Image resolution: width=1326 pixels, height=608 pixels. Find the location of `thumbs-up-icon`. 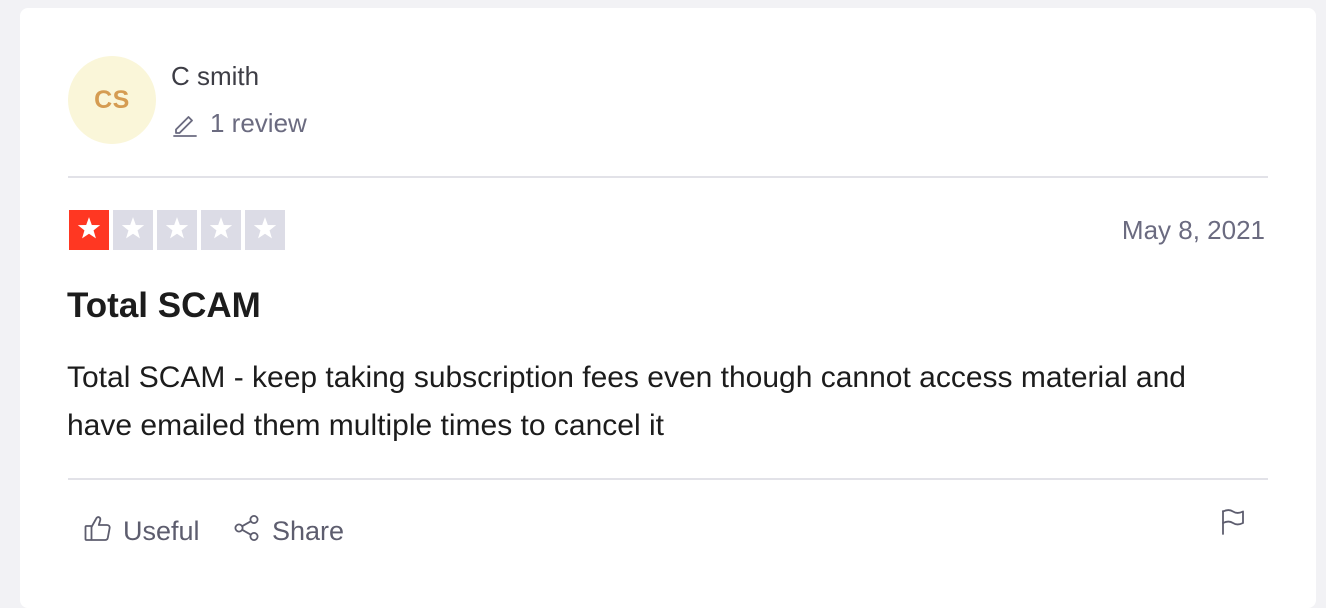

thumbs-up-icon is located at coordinates (98, 531).